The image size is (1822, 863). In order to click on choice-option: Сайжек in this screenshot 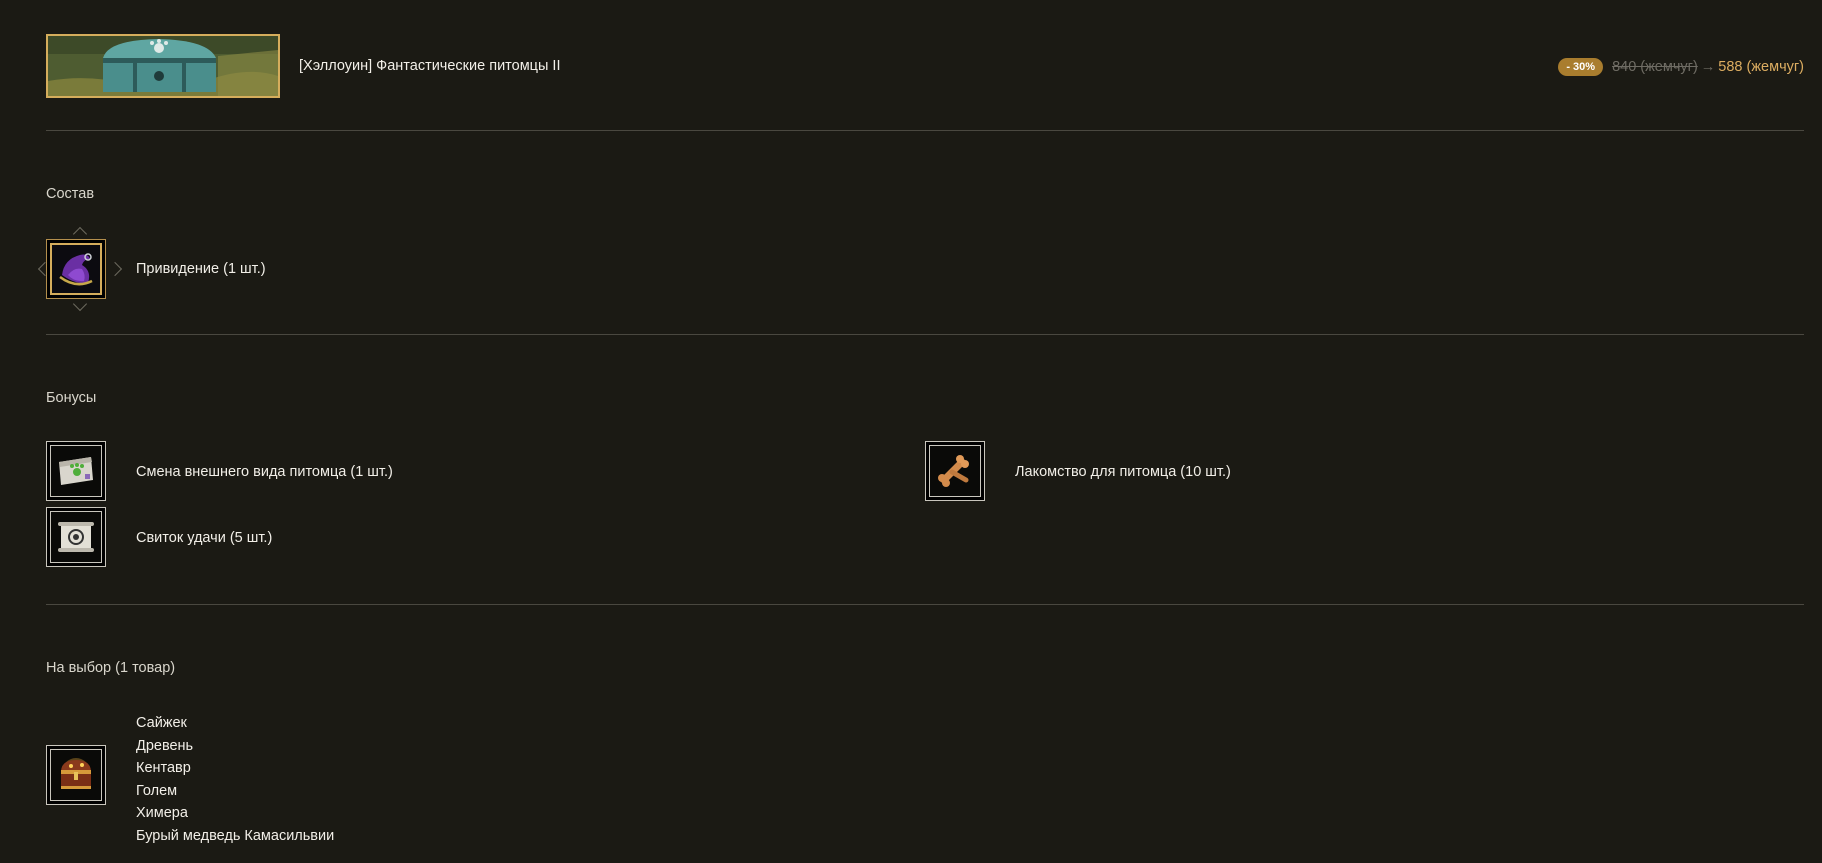, I will do `click(235, 723)`.